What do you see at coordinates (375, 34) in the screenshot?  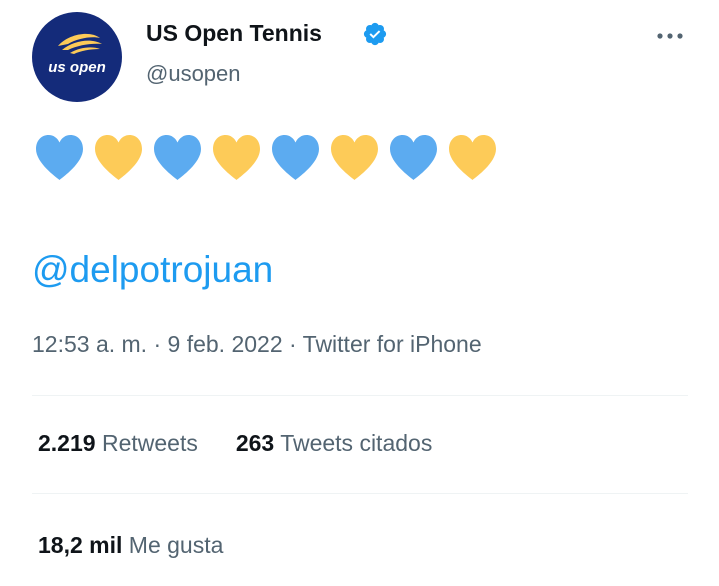 I see `verified-badge-icon` at bounding box center [375, 34].